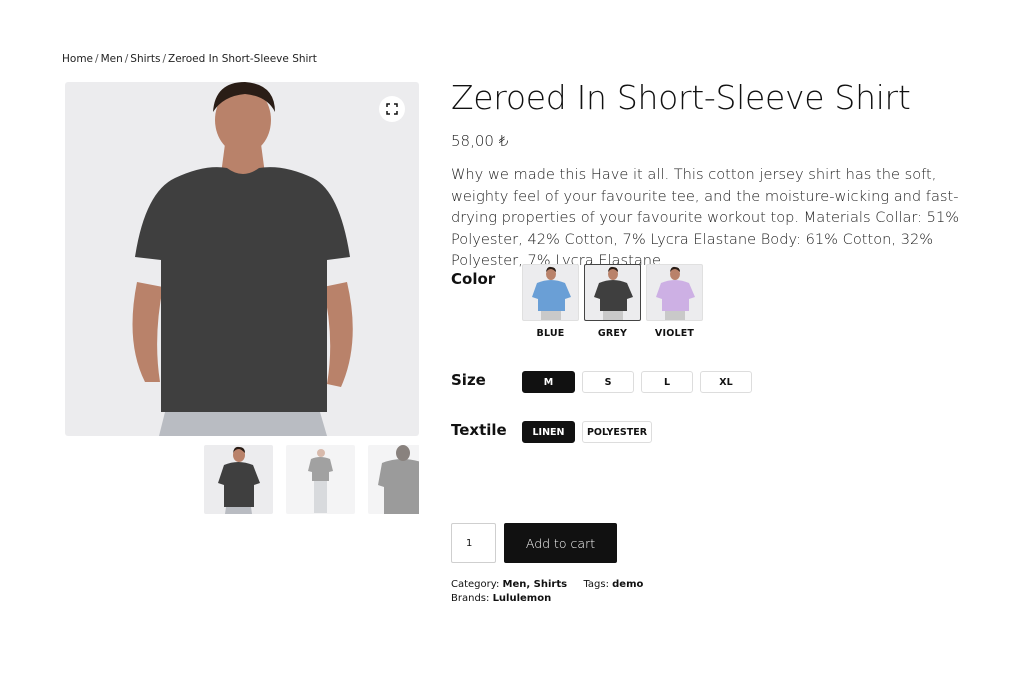  What do you see at coordinates (145, 59) in the screenshot?
I see `breadcrumb-shirts: Shirts` at bounding box center [145, 59].